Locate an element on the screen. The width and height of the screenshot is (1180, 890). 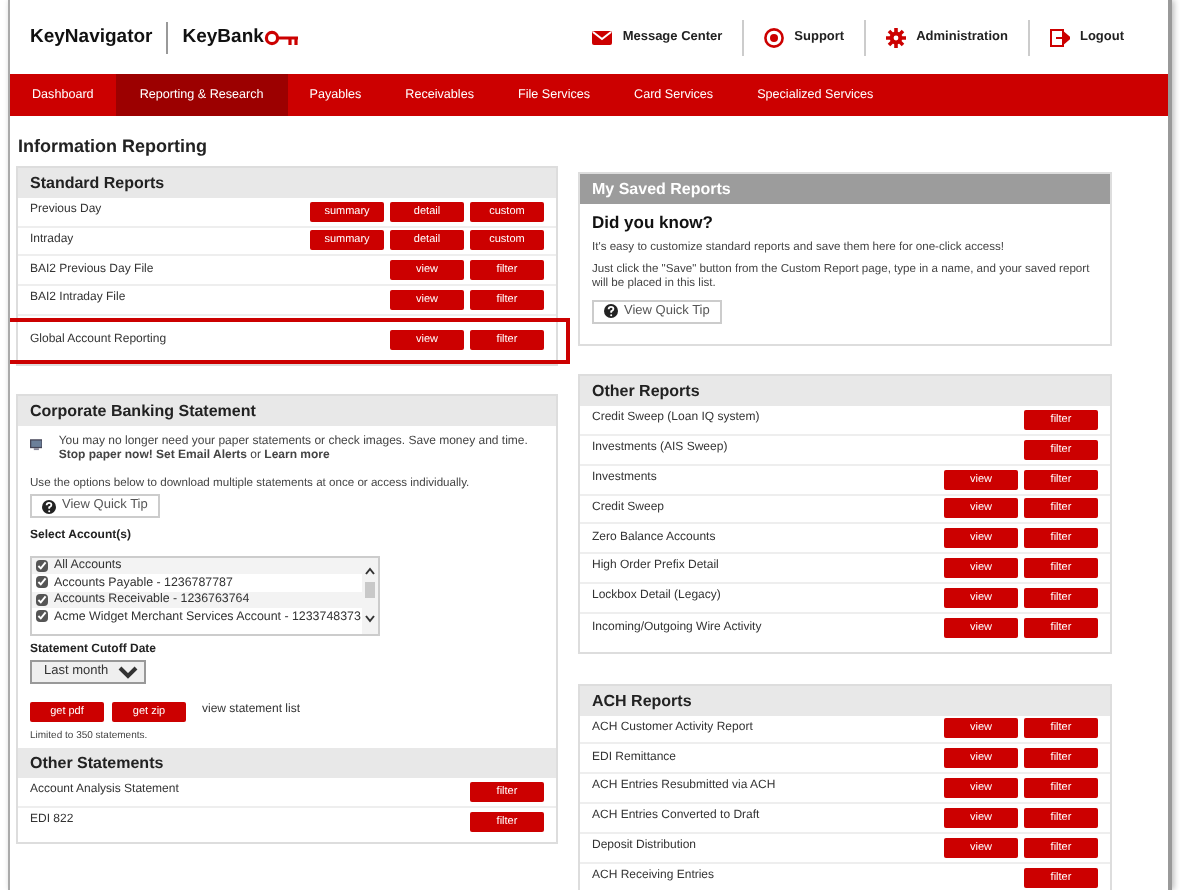
support-icon is located at coordinates (774, 37).